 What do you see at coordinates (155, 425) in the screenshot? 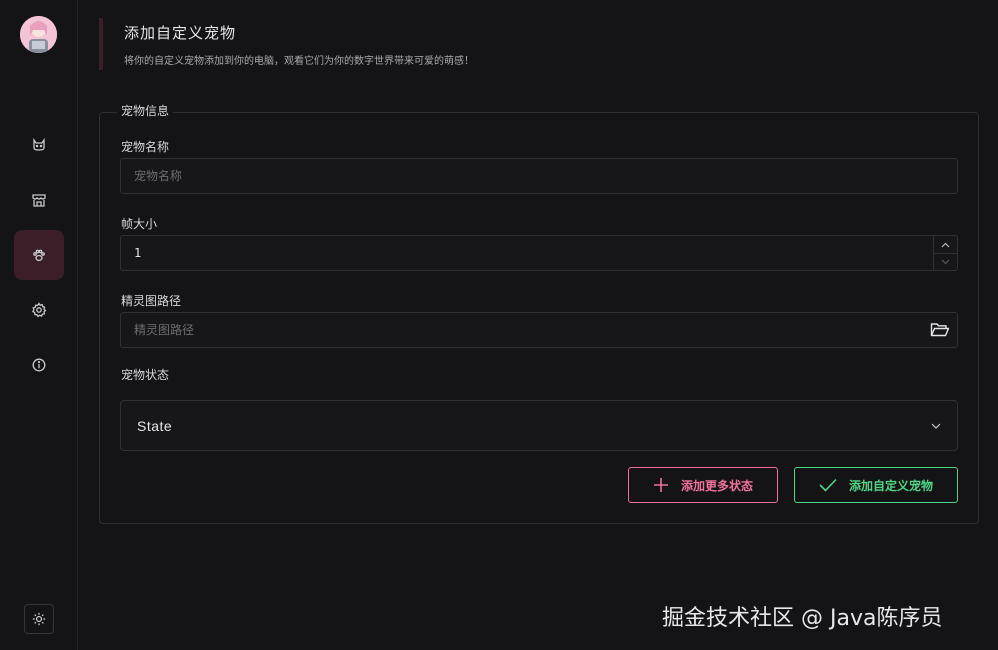
I see `pet-state-value: State` at bounding box center [155, 425].